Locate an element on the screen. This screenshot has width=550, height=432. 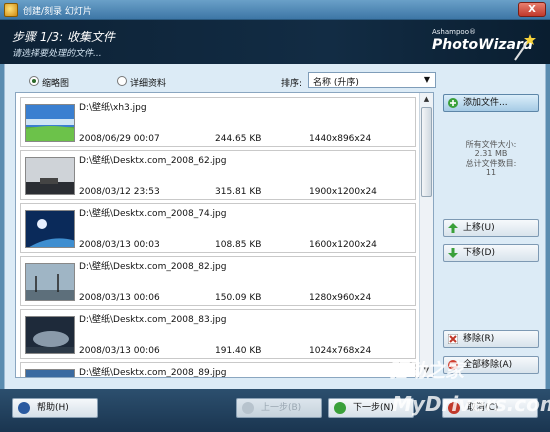
arrow-right-icon is located at coordinates (340, 408).